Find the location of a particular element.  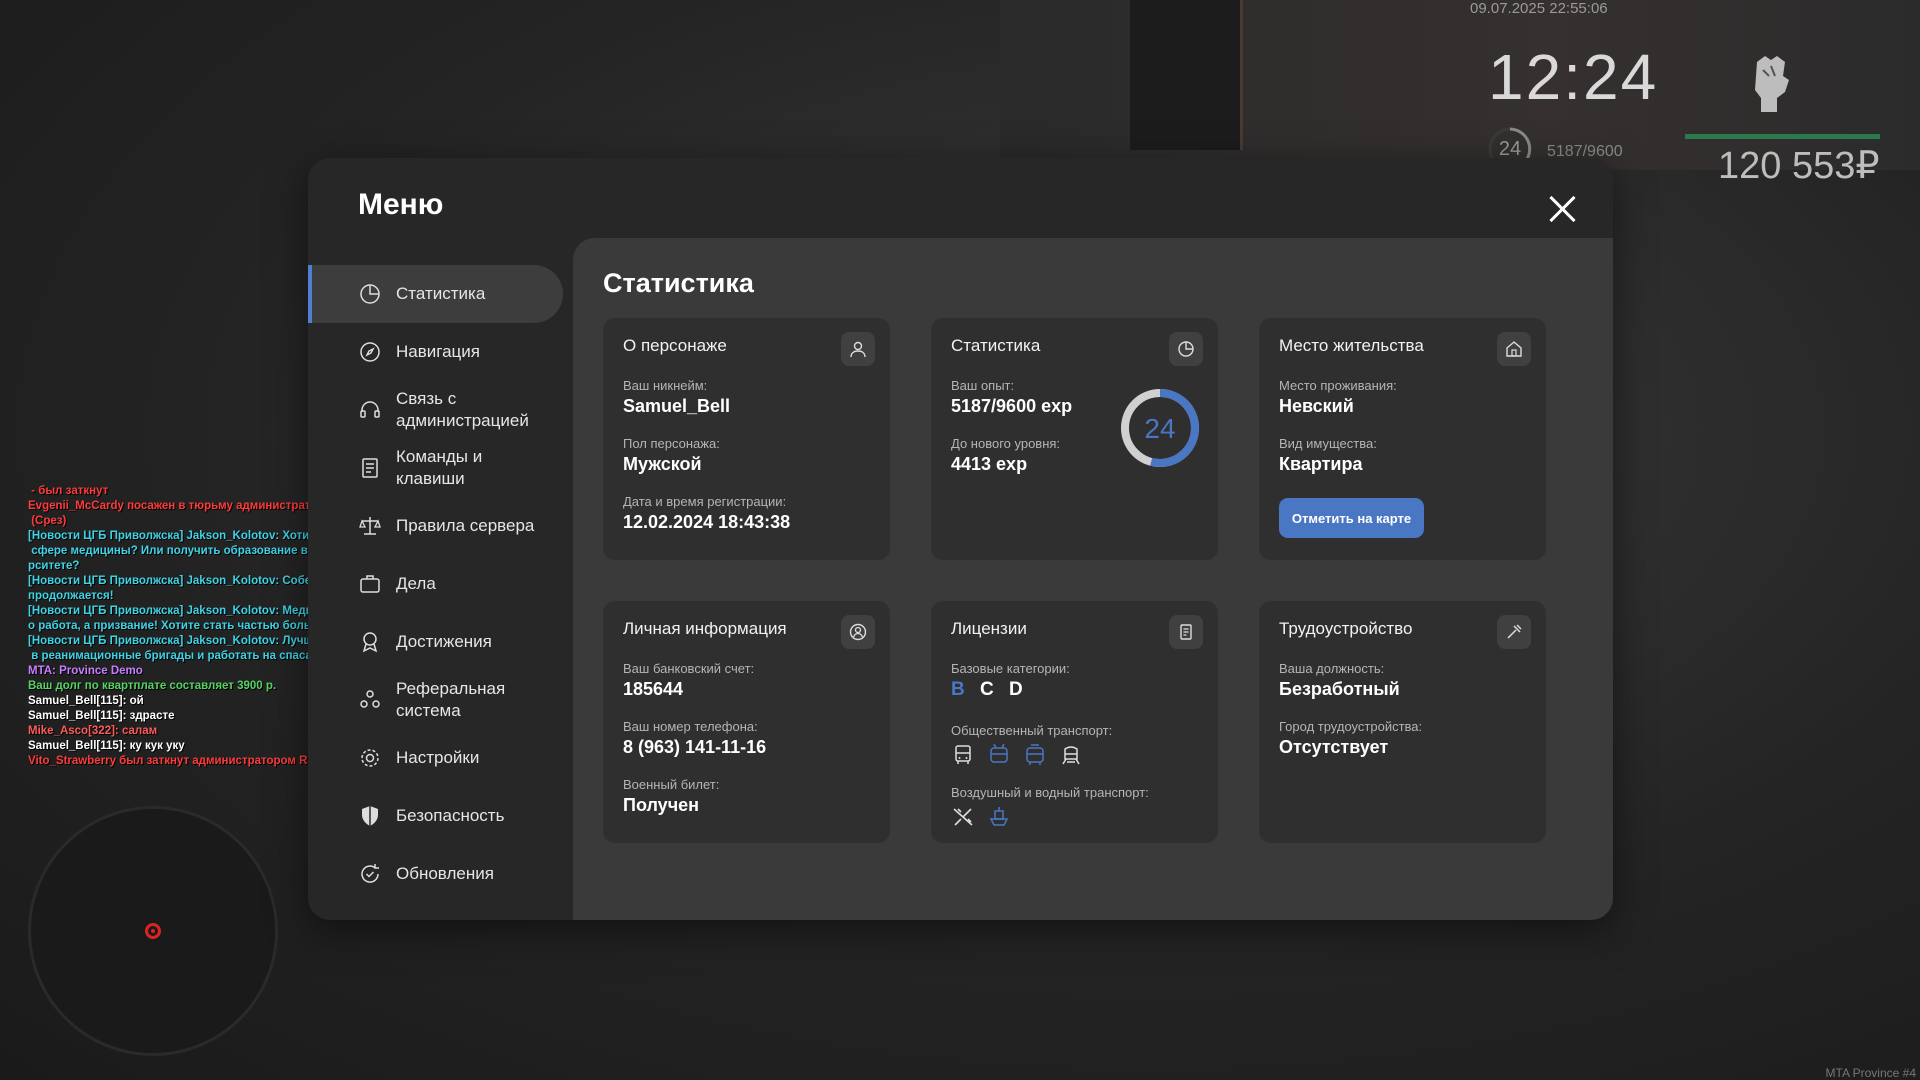

train-icon is located at coordinates (1071, 755).